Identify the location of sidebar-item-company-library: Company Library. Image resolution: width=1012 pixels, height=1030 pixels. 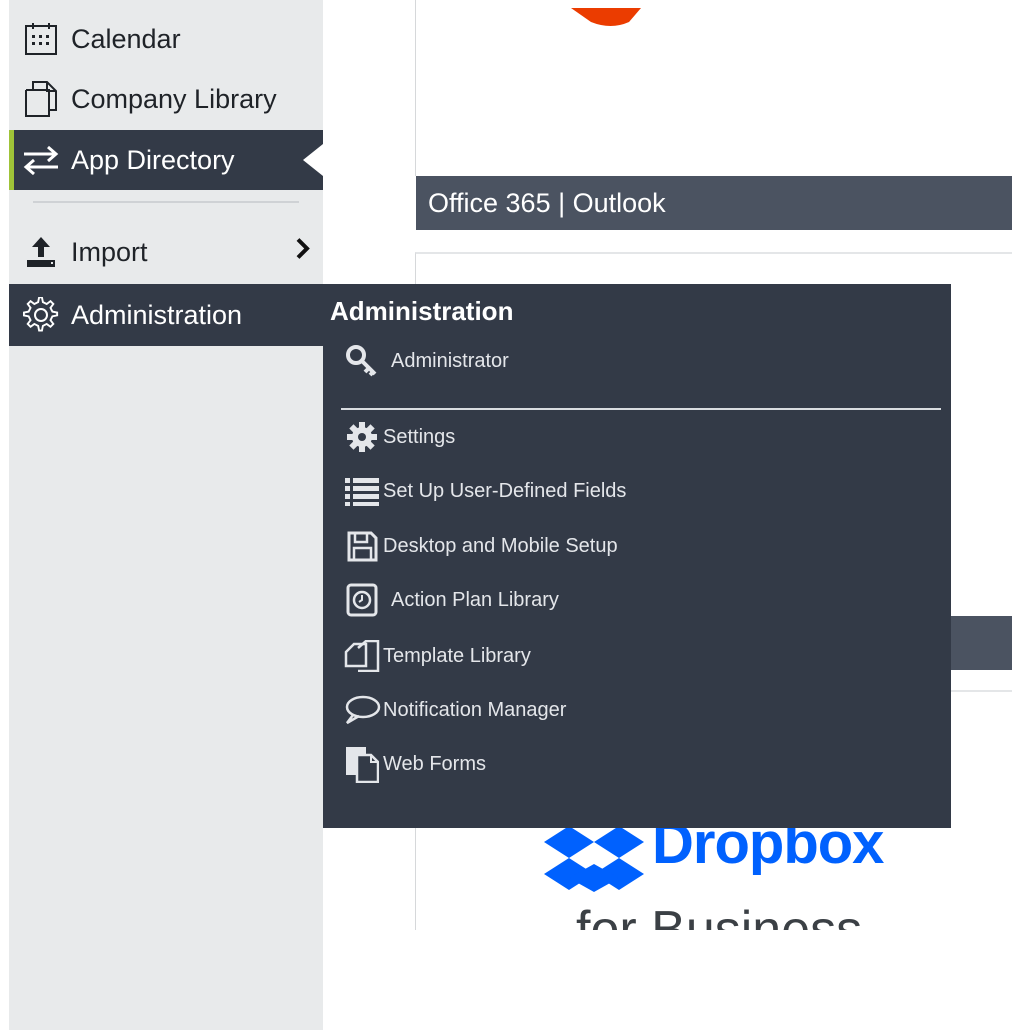
(166, 99).